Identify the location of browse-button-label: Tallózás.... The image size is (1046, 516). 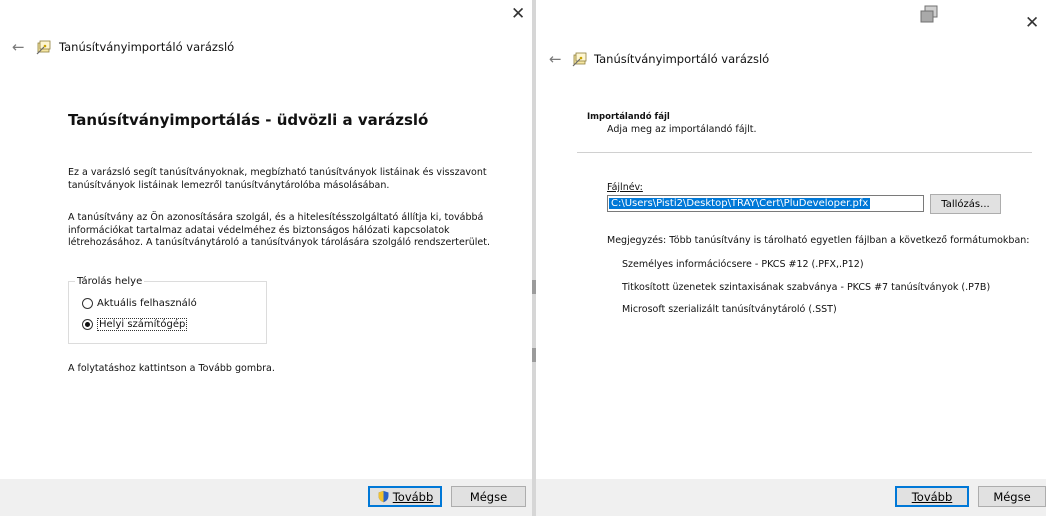
(965, 204).